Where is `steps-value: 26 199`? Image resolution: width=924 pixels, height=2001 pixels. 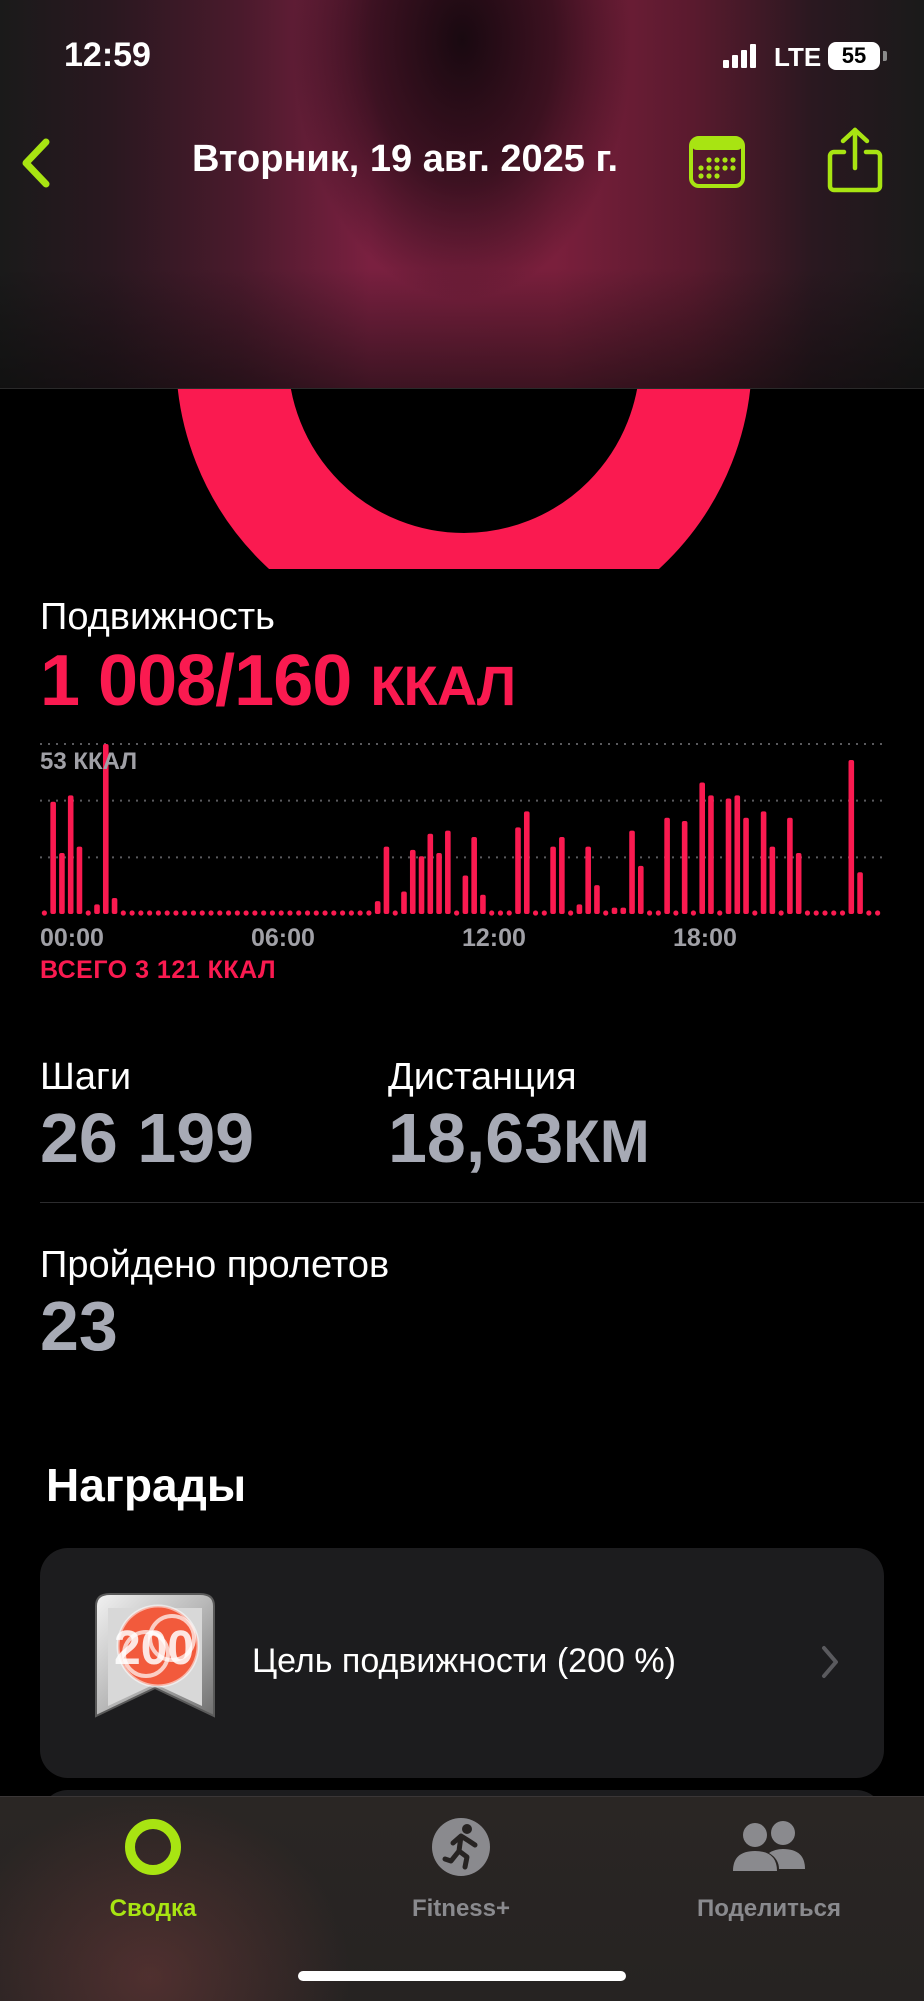
steps-value: 26 199 is located at coordinates (147, 1138).